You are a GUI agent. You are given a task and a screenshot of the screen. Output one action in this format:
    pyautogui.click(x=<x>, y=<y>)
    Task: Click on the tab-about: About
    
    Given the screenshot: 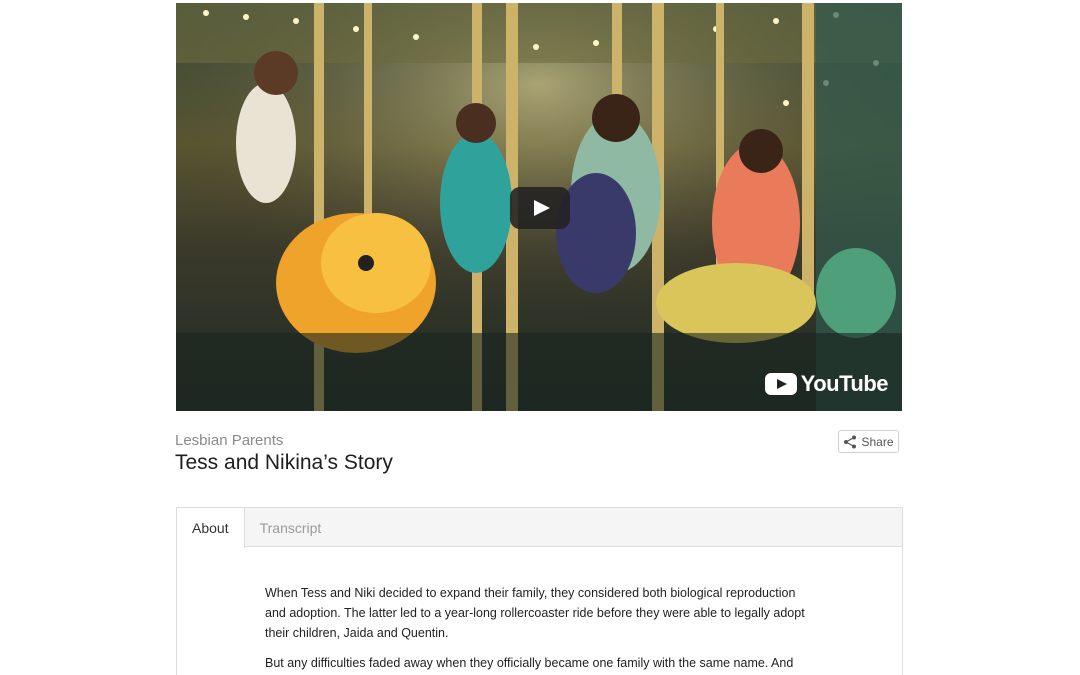 What is the action you would take?
    pyautogui.click(x=211, y=528)
    